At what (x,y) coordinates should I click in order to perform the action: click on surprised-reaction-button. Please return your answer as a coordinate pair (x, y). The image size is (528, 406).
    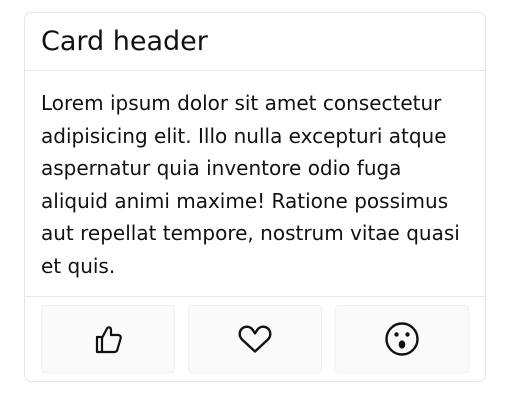
    Looking at the image, I should click on (402, 339).